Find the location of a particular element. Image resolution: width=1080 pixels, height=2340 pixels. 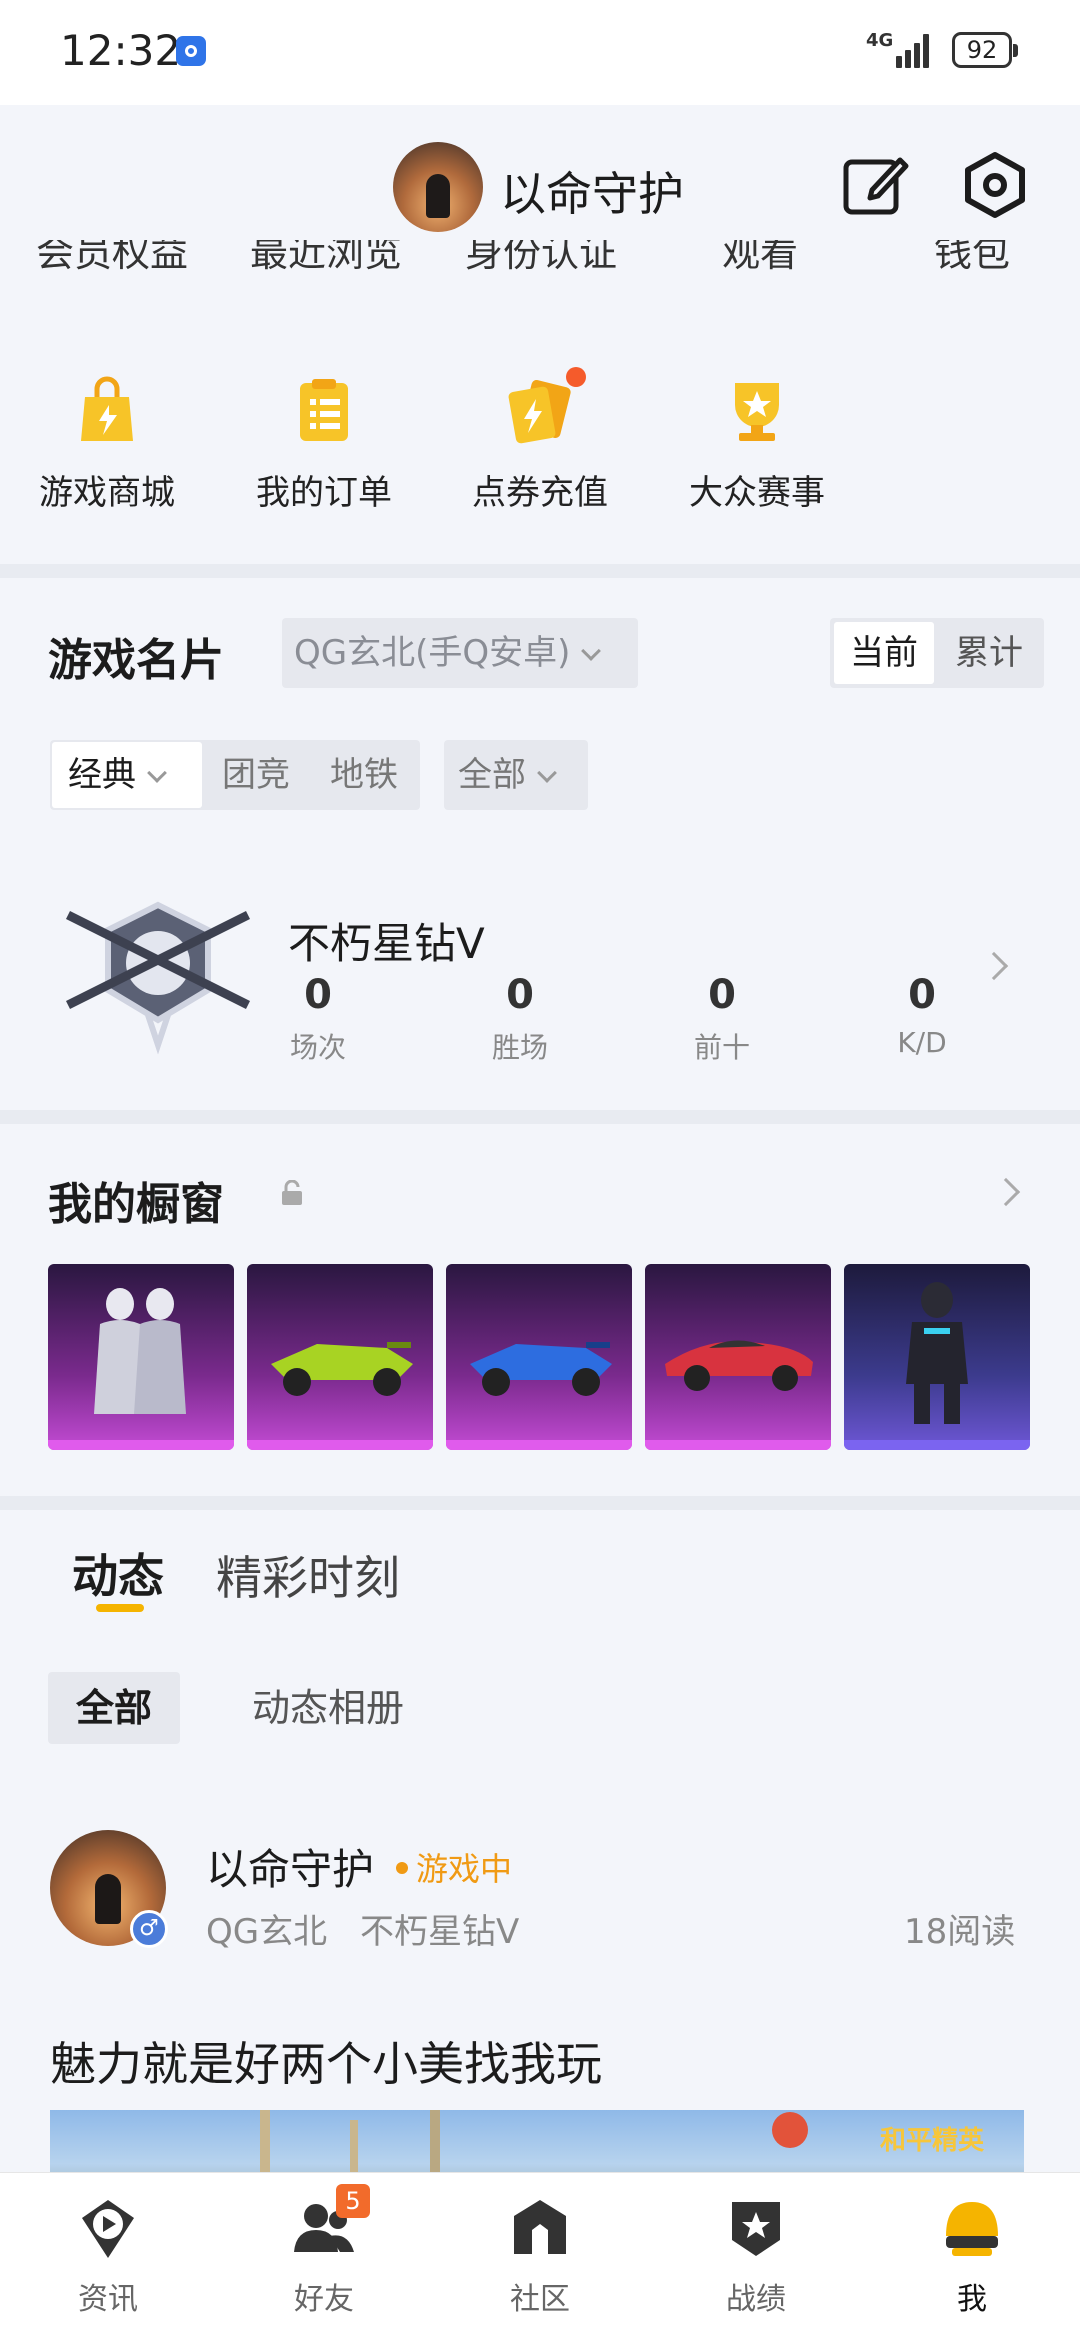

mode-all-select: 全部 is located at coordinates (516, 775).